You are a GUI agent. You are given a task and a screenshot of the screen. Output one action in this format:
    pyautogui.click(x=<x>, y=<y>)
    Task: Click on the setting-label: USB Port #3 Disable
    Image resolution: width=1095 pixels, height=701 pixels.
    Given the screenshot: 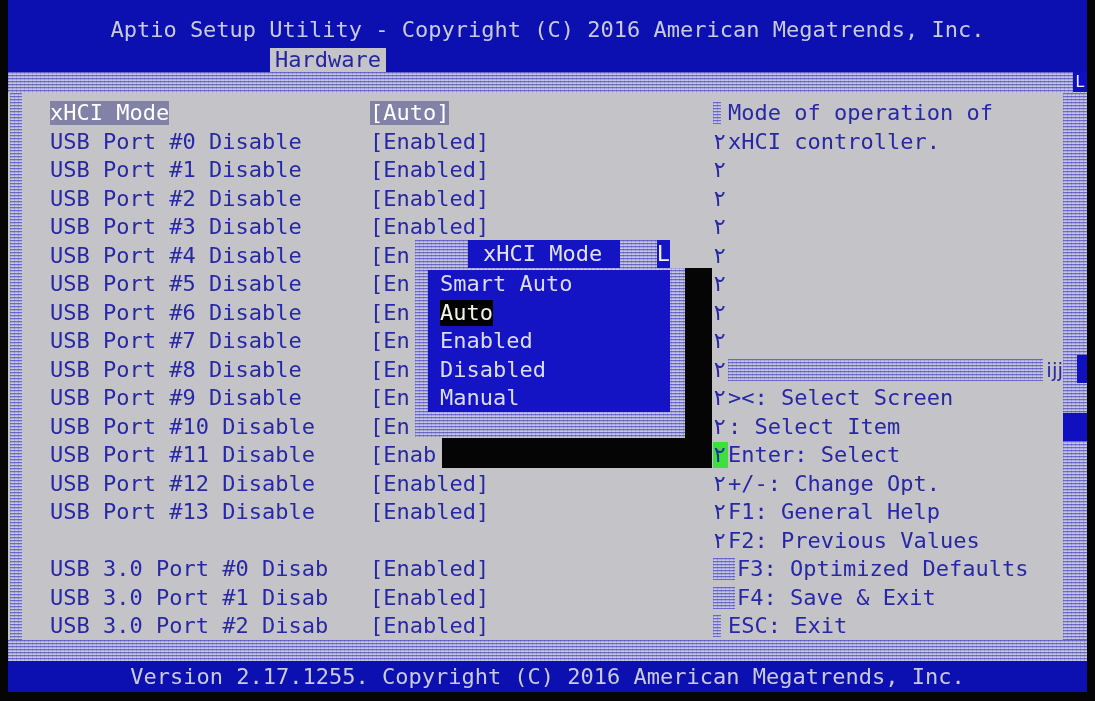 What is the action you would take?
    pyautogui.click(x=176, y=227)
    